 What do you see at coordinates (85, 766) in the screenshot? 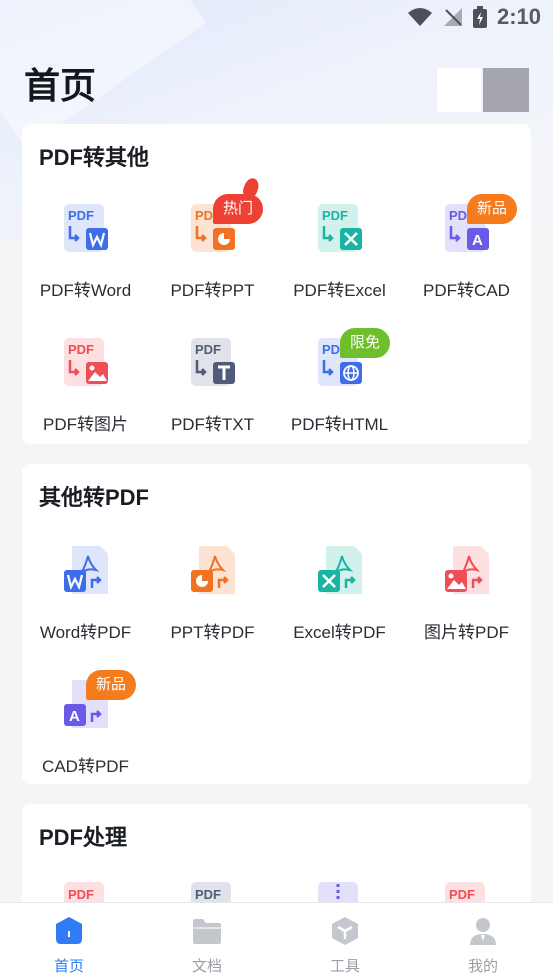
I see `tile-label: CAD转PDF` at bounding box center [85, 766].